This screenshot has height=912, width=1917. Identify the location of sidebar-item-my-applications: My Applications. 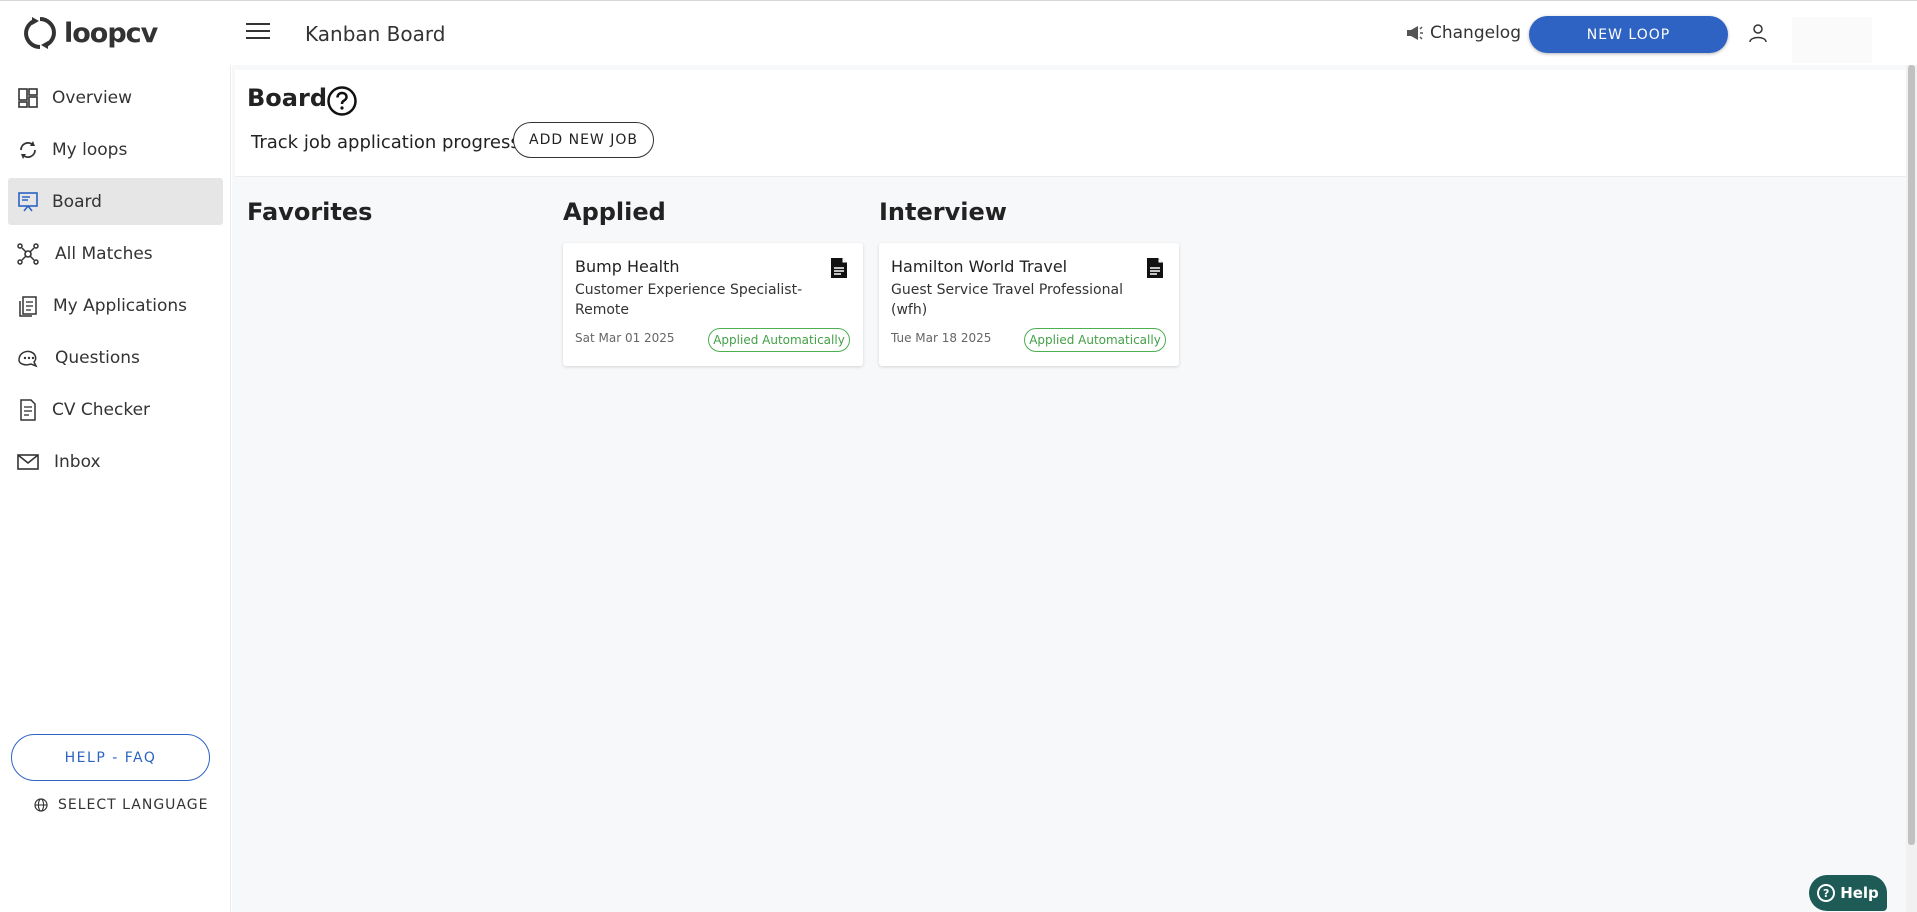
(115, 305).